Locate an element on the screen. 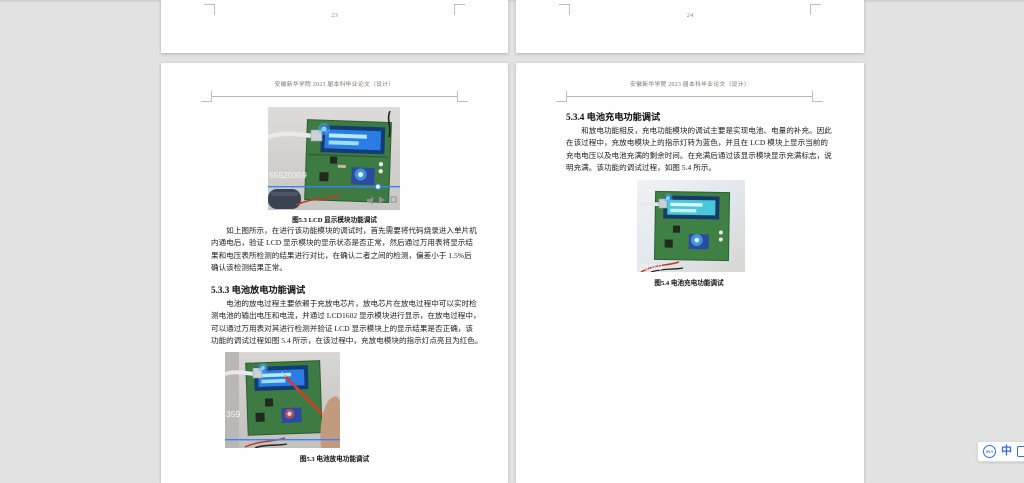 The width and height of the screenshot is (1024, 483). text-line: 功能的调试过程如图 5.4 所示，在该过程中，充放电模块的指示灯点亮且为红色。 is located at coordinates (347, 341).